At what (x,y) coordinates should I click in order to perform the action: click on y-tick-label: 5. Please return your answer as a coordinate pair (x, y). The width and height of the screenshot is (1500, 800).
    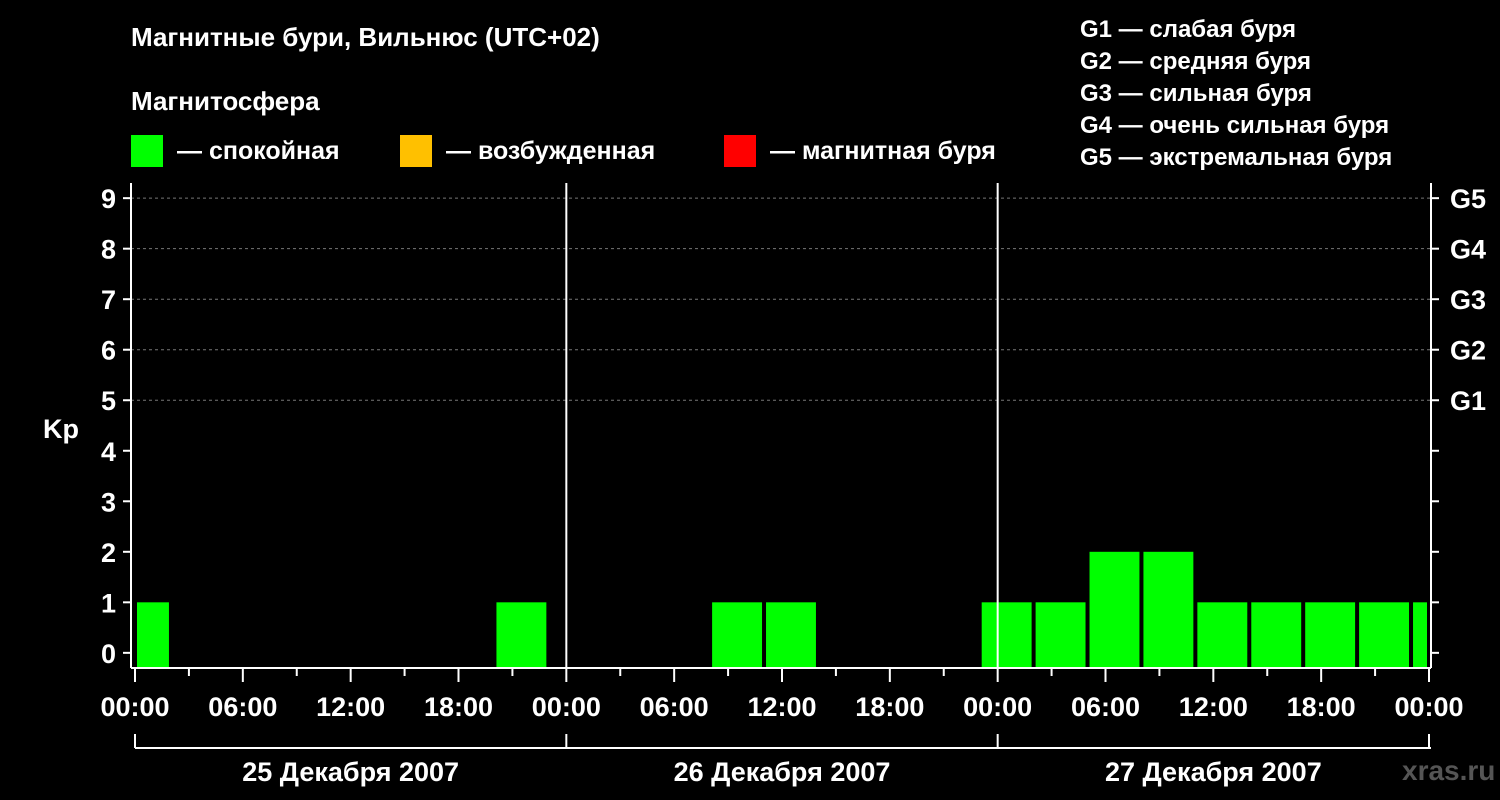
    Looking at the image, I should click on (108, 401).